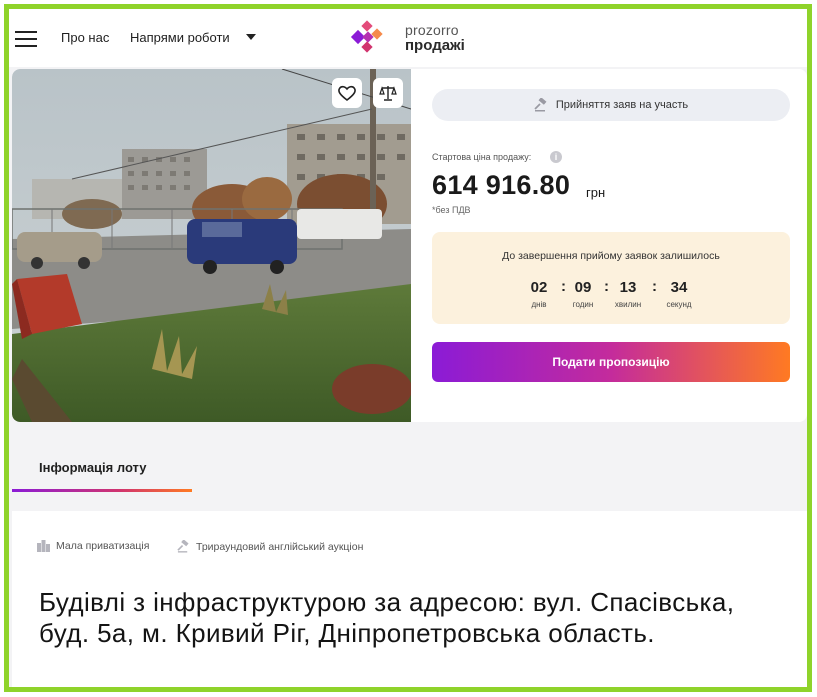 The height and width of the screenshot is (697, 817). Describe the element at coordinates (611, 362) in the screenshot. I see `submit-bid-button: Подати пропозицію` at that location.